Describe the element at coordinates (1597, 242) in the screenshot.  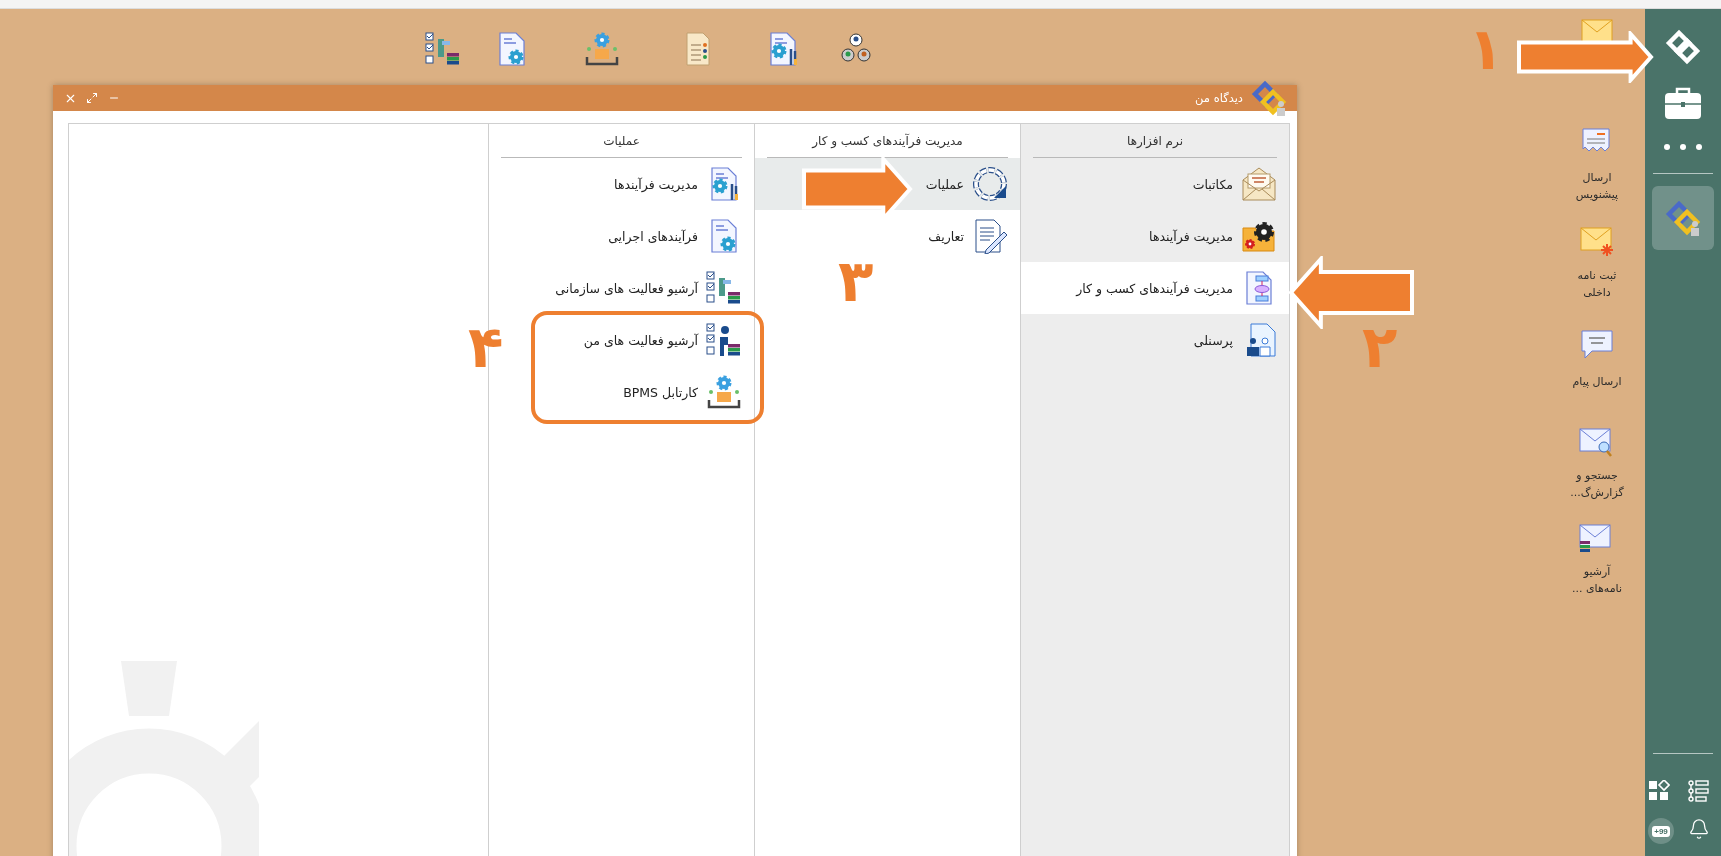
I see `envelope-asterisk-icon` at that location.